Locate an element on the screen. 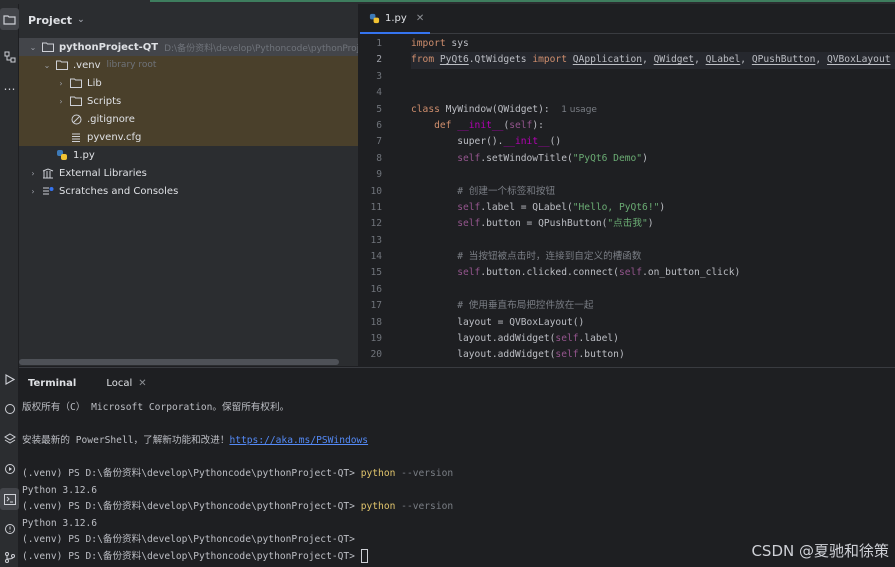 The height and width of the screenshot is (567, 895). code-token: "Hello, PyQt6!" is located at coordinates (616, 207).